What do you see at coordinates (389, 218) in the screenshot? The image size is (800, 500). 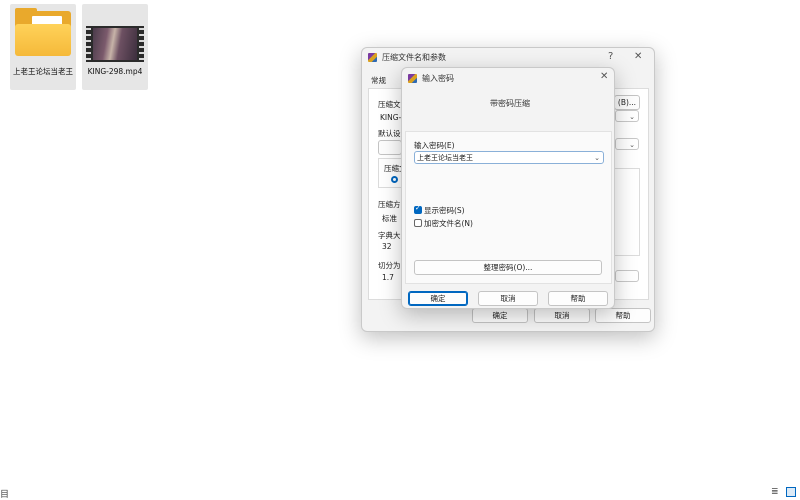 I see `method-value: 标准` at bounding box center [389, 218].